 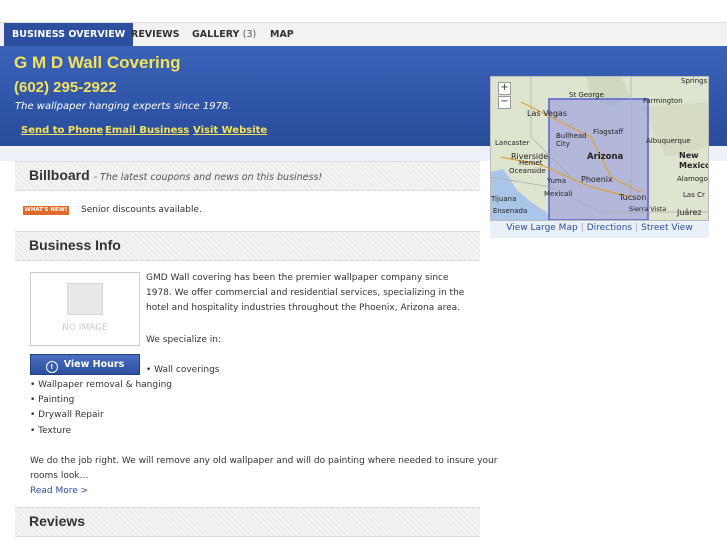 What do you see at coordinates (85, 299) in the screenshot?
I see `image-placeholder-icon` at bounding box center [85, 299].